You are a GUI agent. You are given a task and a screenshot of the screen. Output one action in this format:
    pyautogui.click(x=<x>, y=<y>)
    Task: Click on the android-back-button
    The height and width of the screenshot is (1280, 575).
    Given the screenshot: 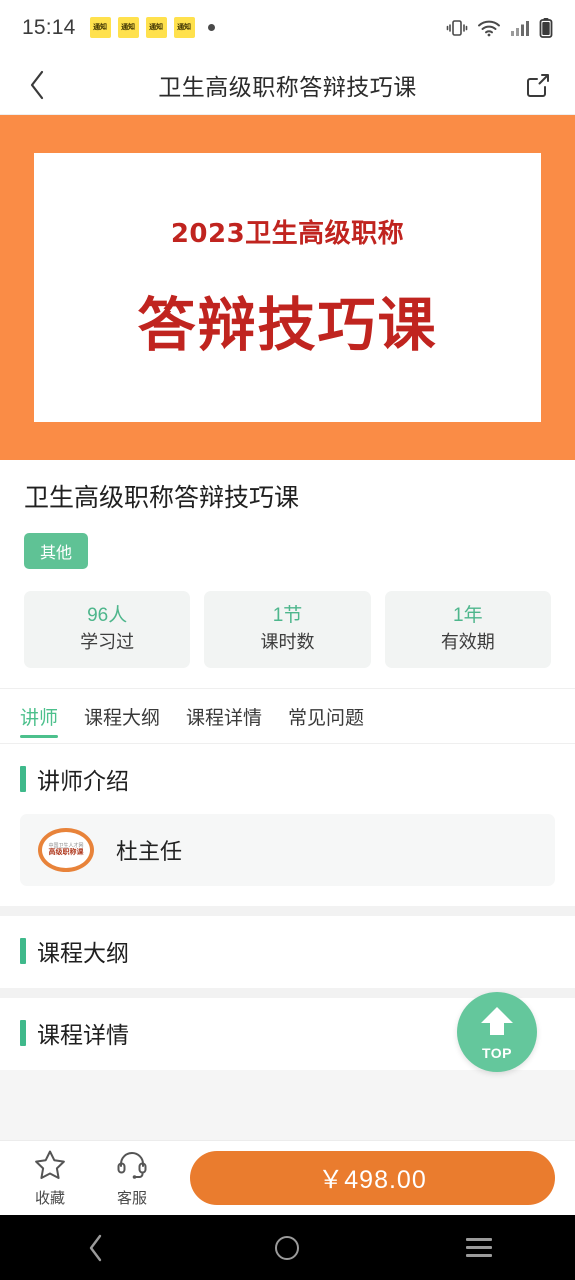 What is the action you would take?
    pyautogui.click(x=96, y=1247)
    